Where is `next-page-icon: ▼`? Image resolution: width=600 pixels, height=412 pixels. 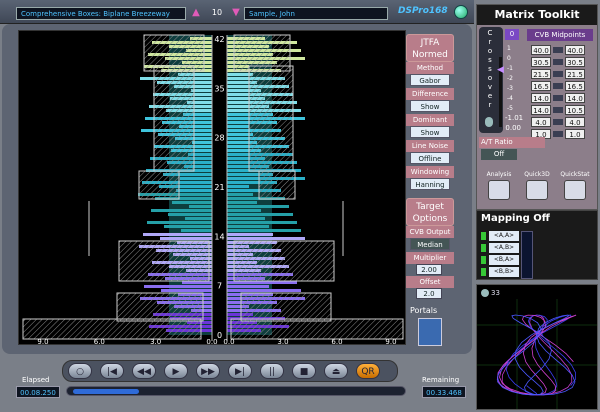
next-page-icon: ▼ is located at coordinates (236, 13).